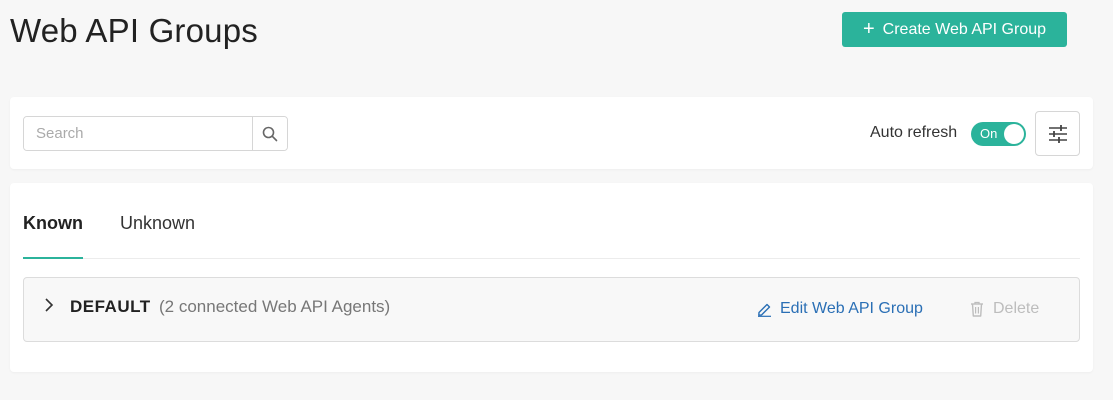 The image size is (1113, 400). Describe the element at coordinates (1014, 134) in the screenshot. I see `toggle-knob` at that location.